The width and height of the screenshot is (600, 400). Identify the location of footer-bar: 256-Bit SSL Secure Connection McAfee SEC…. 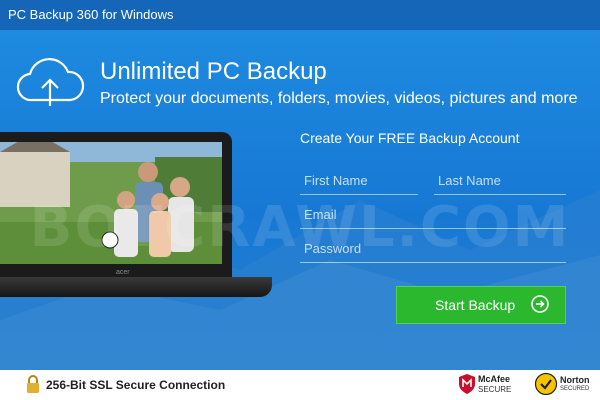
(300, 385).